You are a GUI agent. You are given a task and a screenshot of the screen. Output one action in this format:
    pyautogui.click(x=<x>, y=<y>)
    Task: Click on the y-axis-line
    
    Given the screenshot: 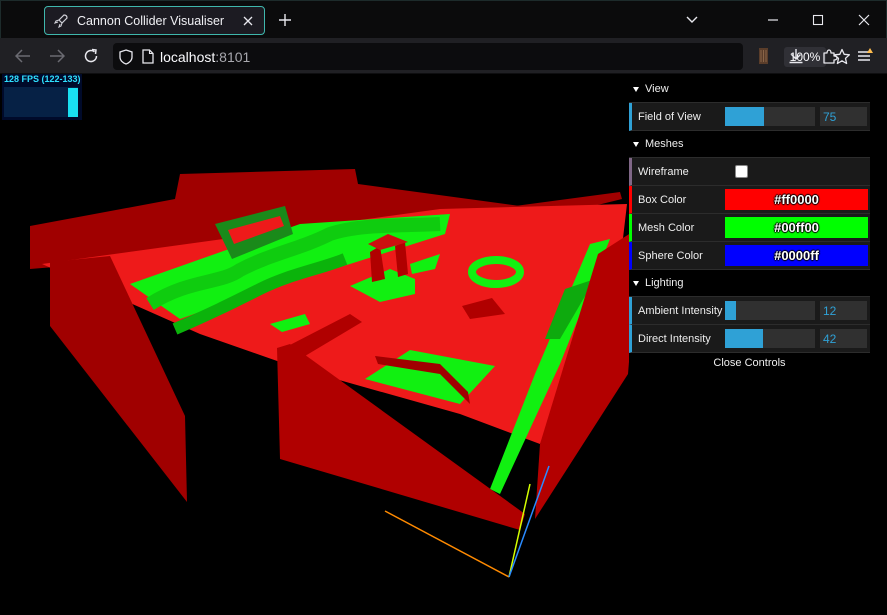 What is the action you would take?
    pyautogui.click(x=519, y=530)
    